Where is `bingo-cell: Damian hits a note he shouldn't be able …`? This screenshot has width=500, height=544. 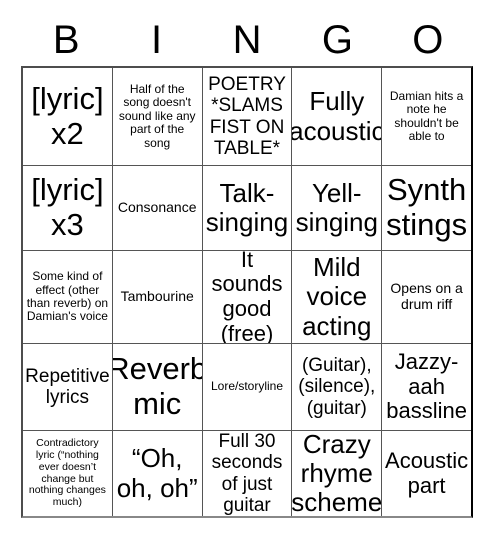 bingo-cell: Damian hits a note he shouldn't be able … is located at coordinates (426, 117).